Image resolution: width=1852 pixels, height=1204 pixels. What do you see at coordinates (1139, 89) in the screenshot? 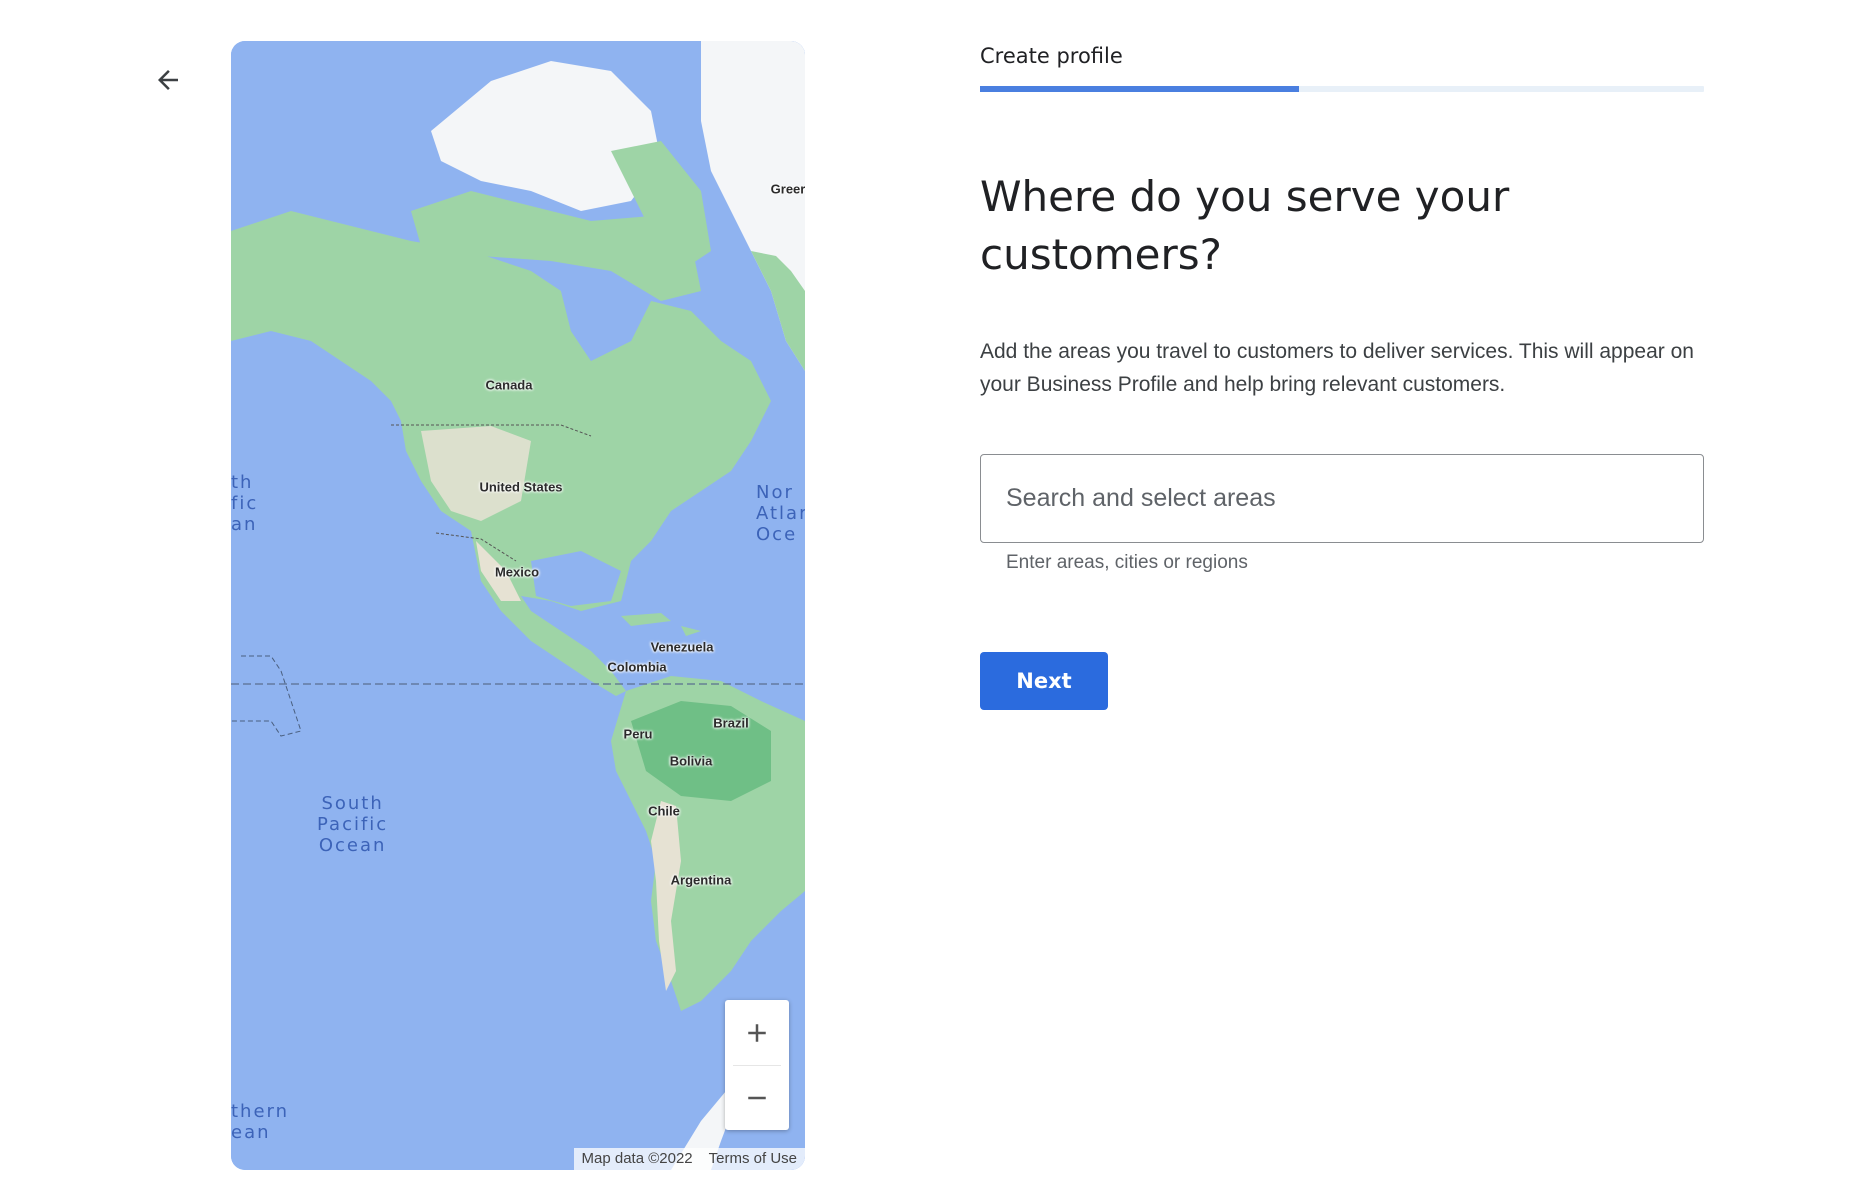
I see `progress-bar-fill` at bounding box center [1139, 89].